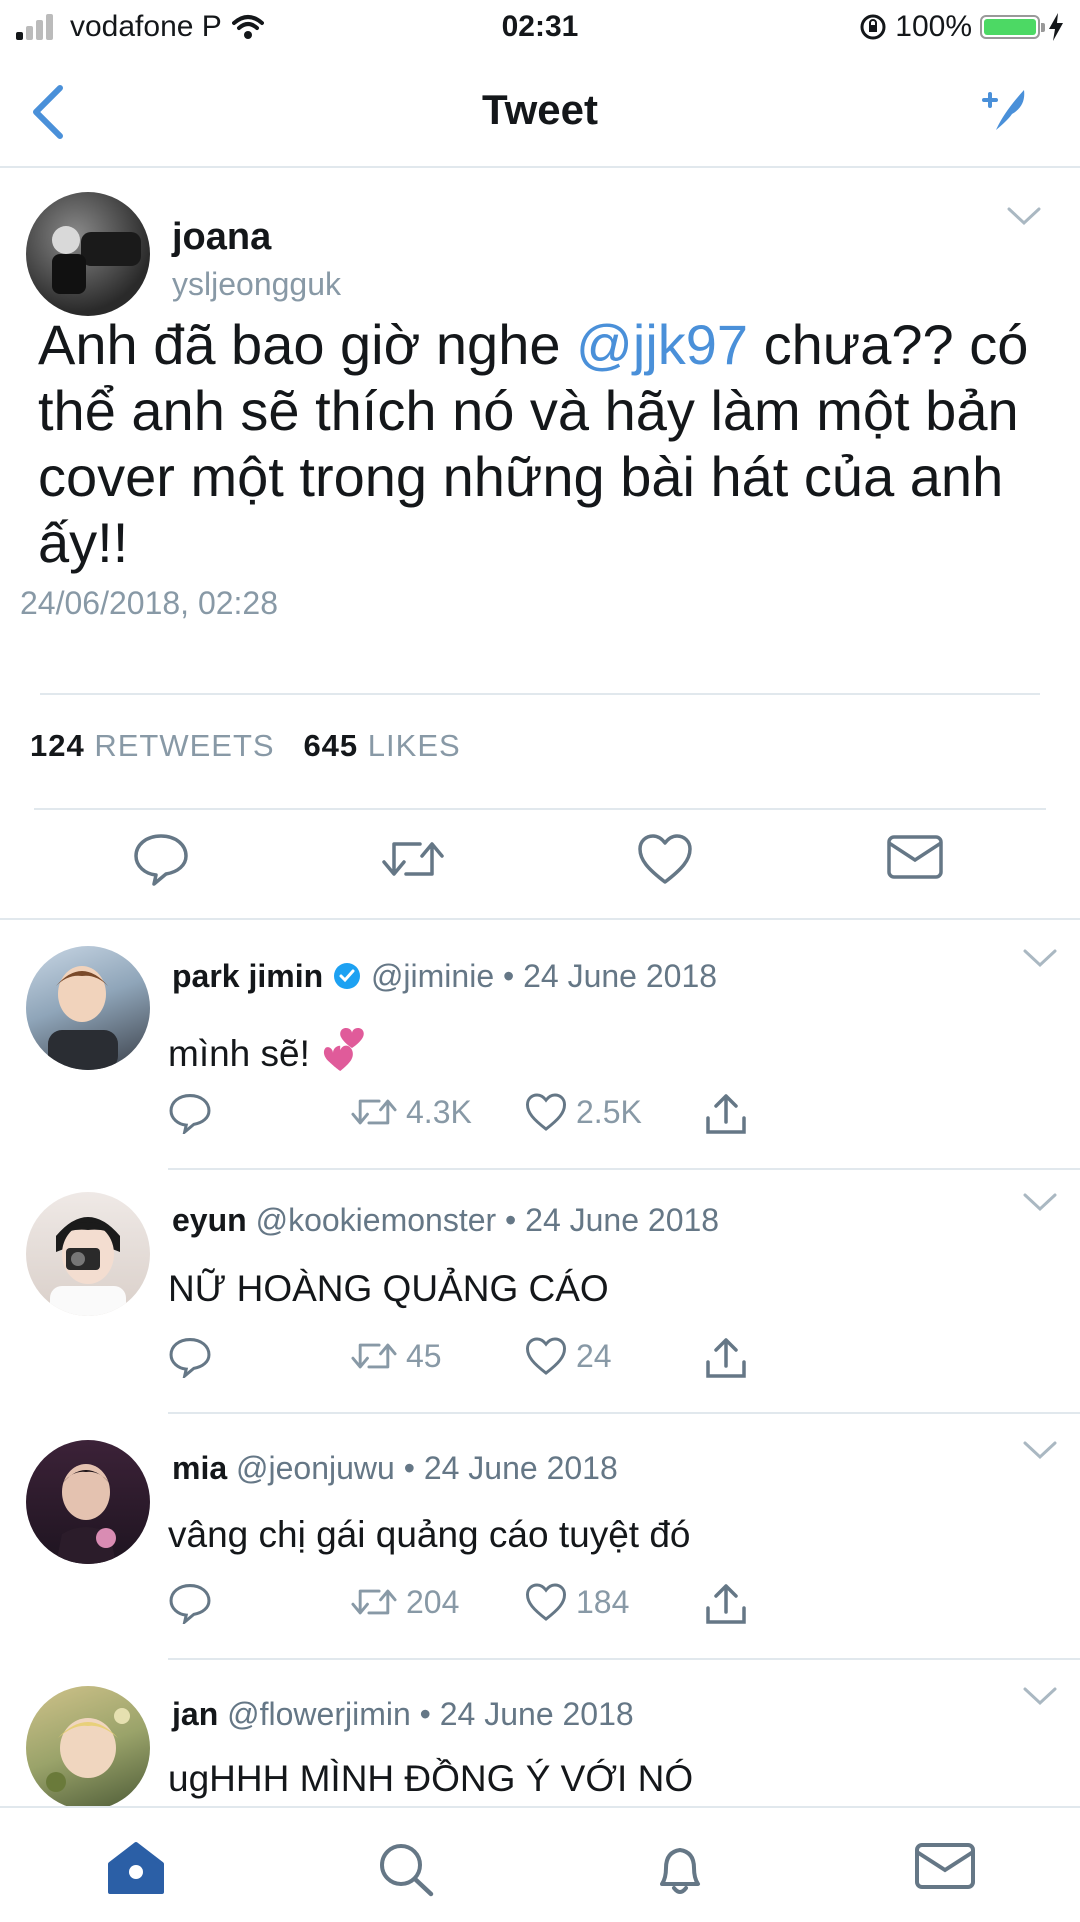  I want to click on reply-header: park jimin @jiminie • 24 June 2018, so click(444, 976).